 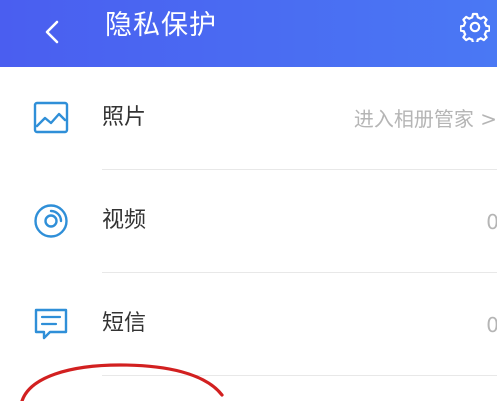 I want to click on list-item-label: 视频, so click(x=124, y=220).